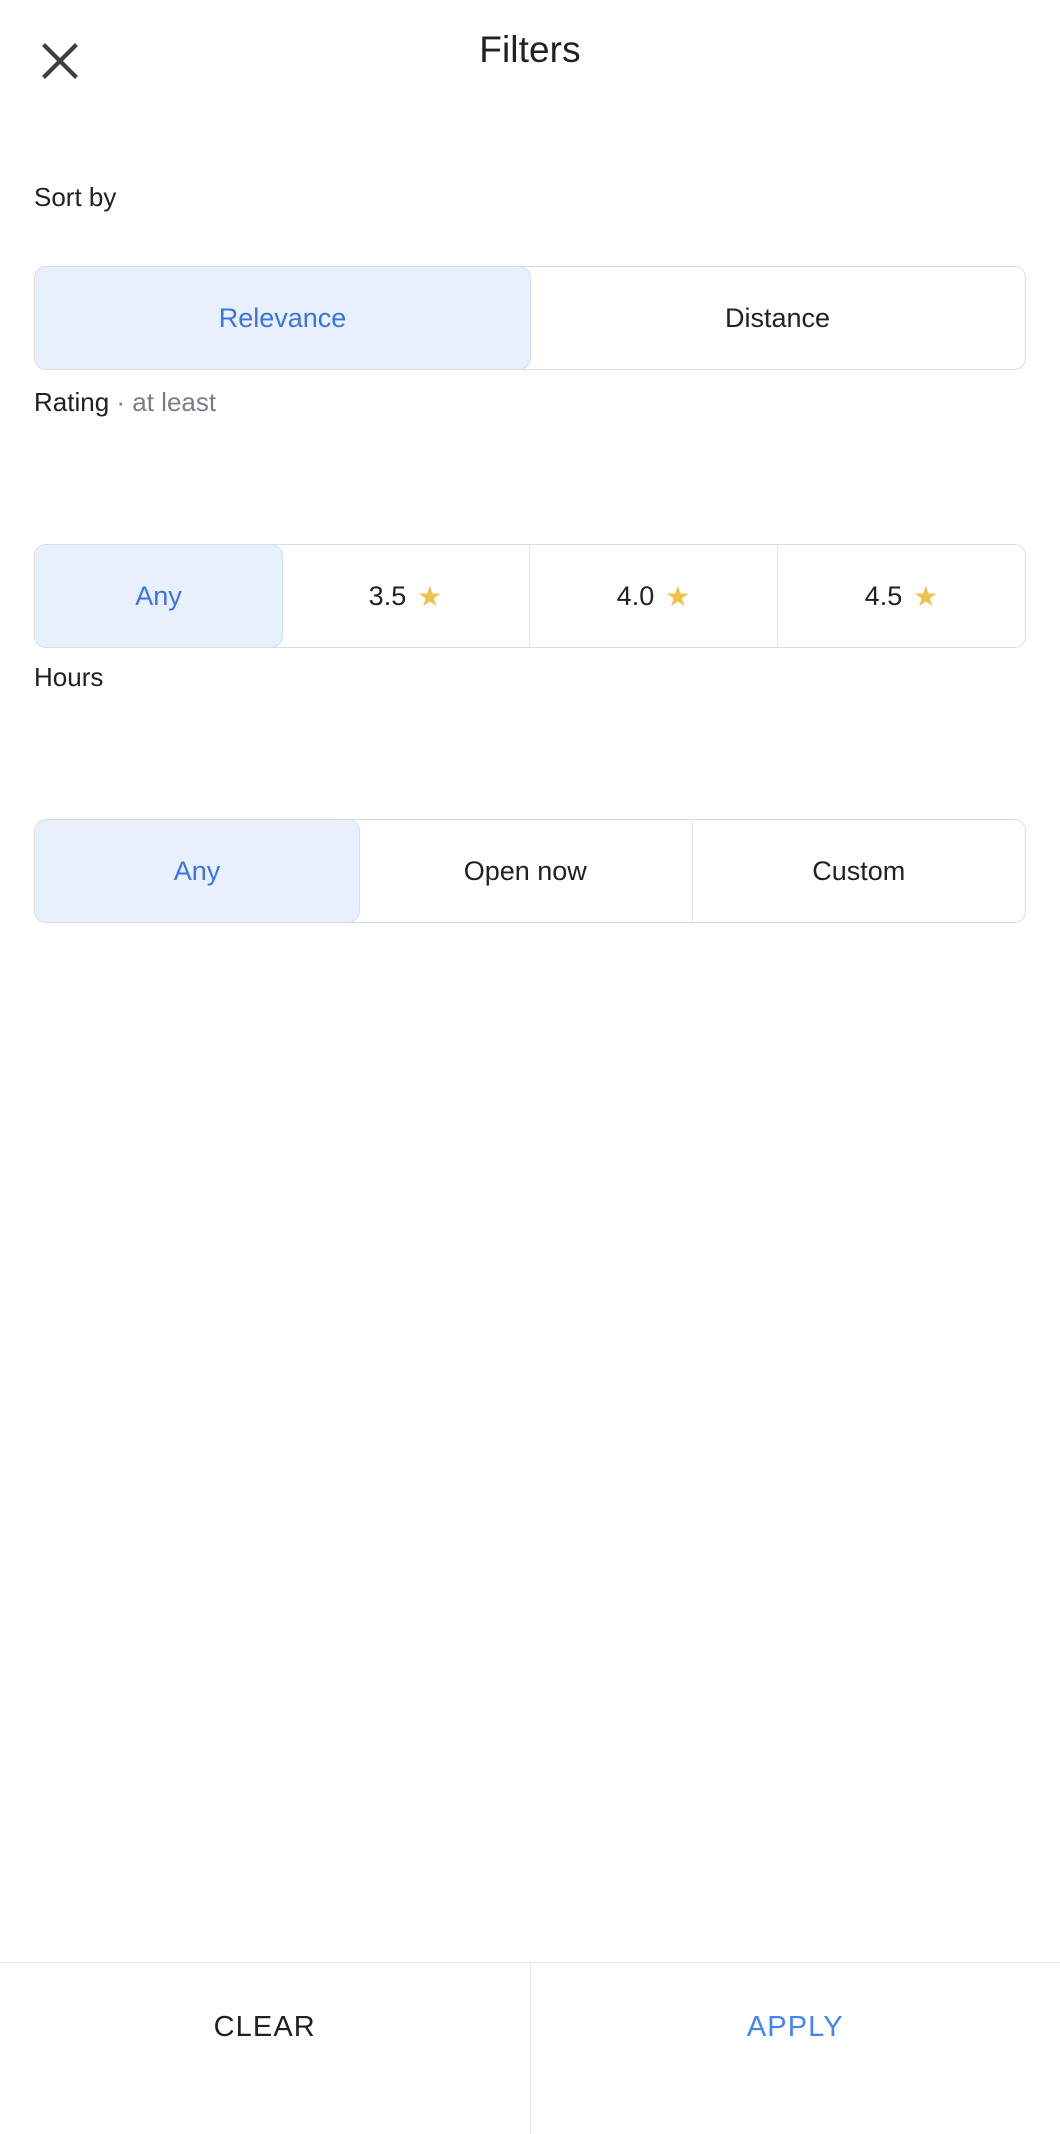 This screenshot has width=1060, height=2134. I want to click on section-label-text: Hours, so click(69, 677).